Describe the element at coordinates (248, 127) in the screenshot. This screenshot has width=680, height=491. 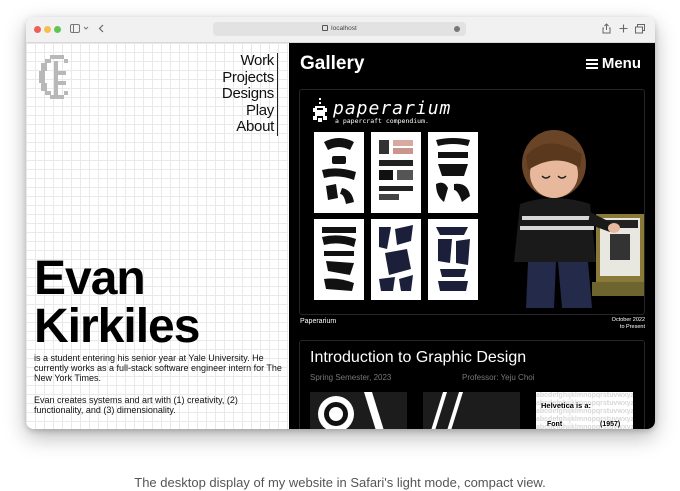
I see `nav-item-about: About` at that location.